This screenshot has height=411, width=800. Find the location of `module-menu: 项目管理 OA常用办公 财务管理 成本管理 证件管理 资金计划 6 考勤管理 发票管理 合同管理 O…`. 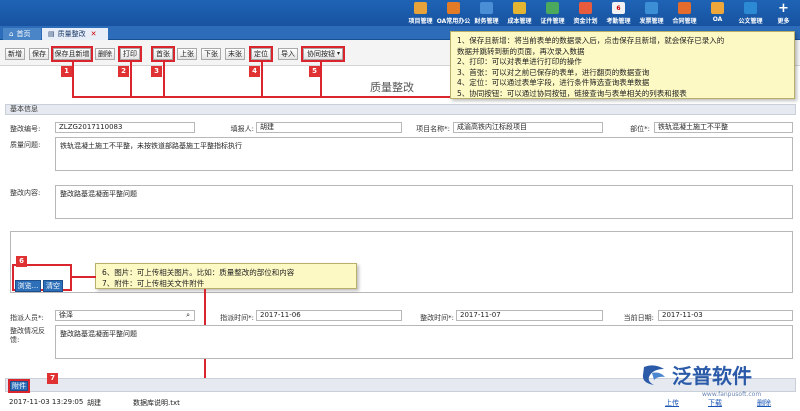

module-menu: 项目管理 OA常用办公 财务管理 成本管理 证件管理 资金计划 6 考勤管理 发票管理 合同管理 O… is located at coordinates (602, 13).